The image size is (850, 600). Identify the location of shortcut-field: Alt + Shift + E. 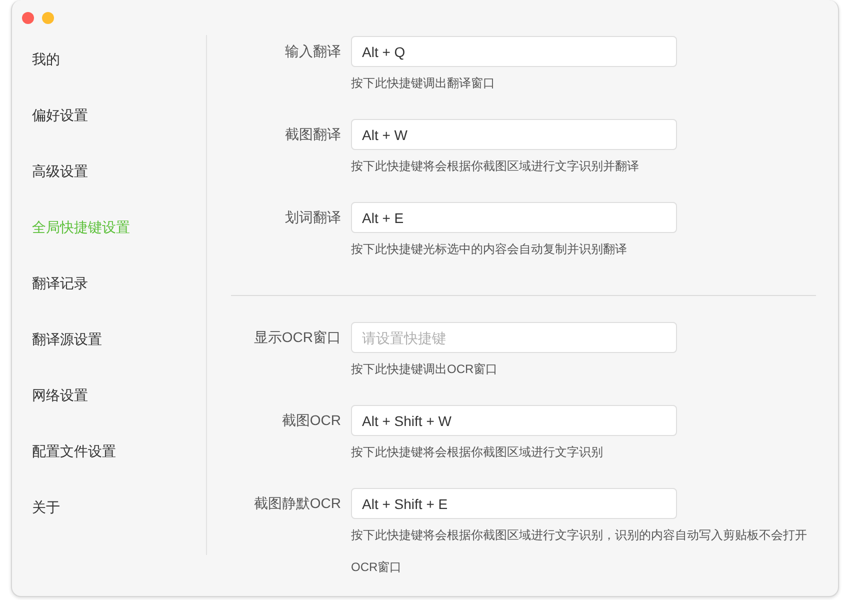
(514, 503).